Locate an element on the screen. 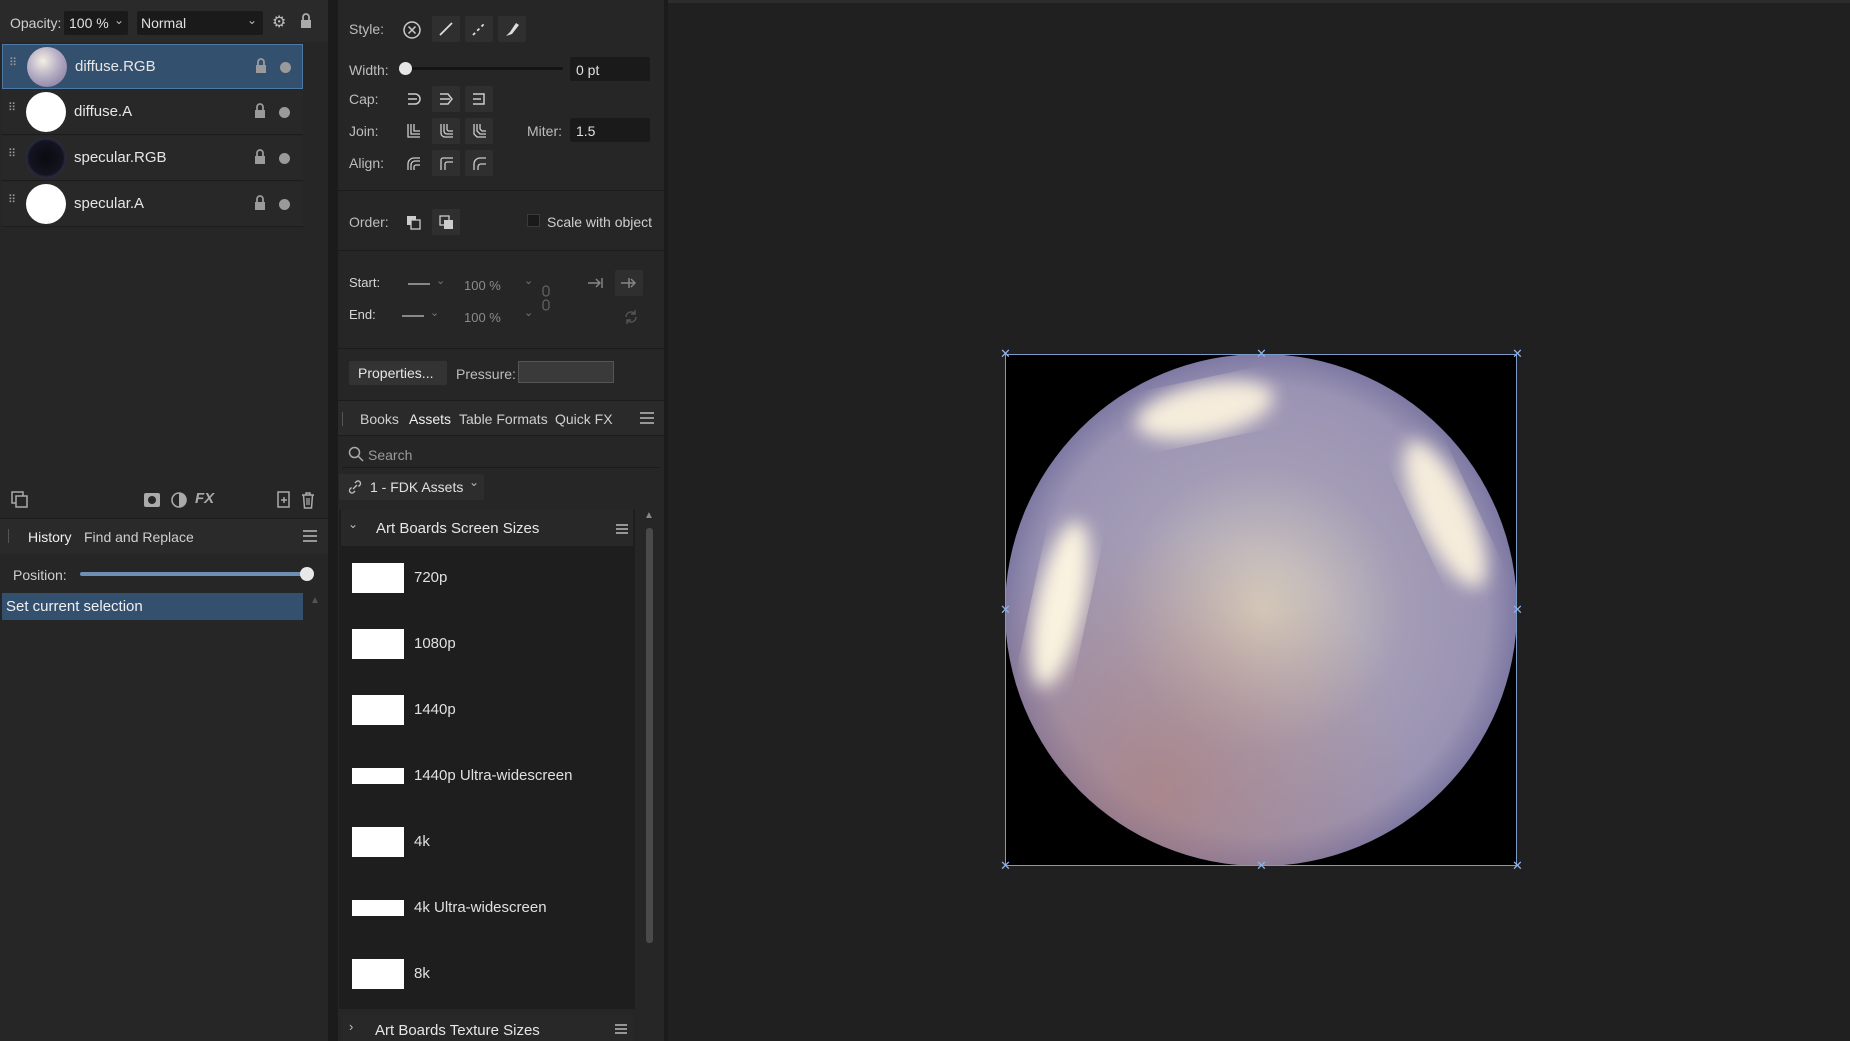  link-icon is located at coordinates (546, 298).